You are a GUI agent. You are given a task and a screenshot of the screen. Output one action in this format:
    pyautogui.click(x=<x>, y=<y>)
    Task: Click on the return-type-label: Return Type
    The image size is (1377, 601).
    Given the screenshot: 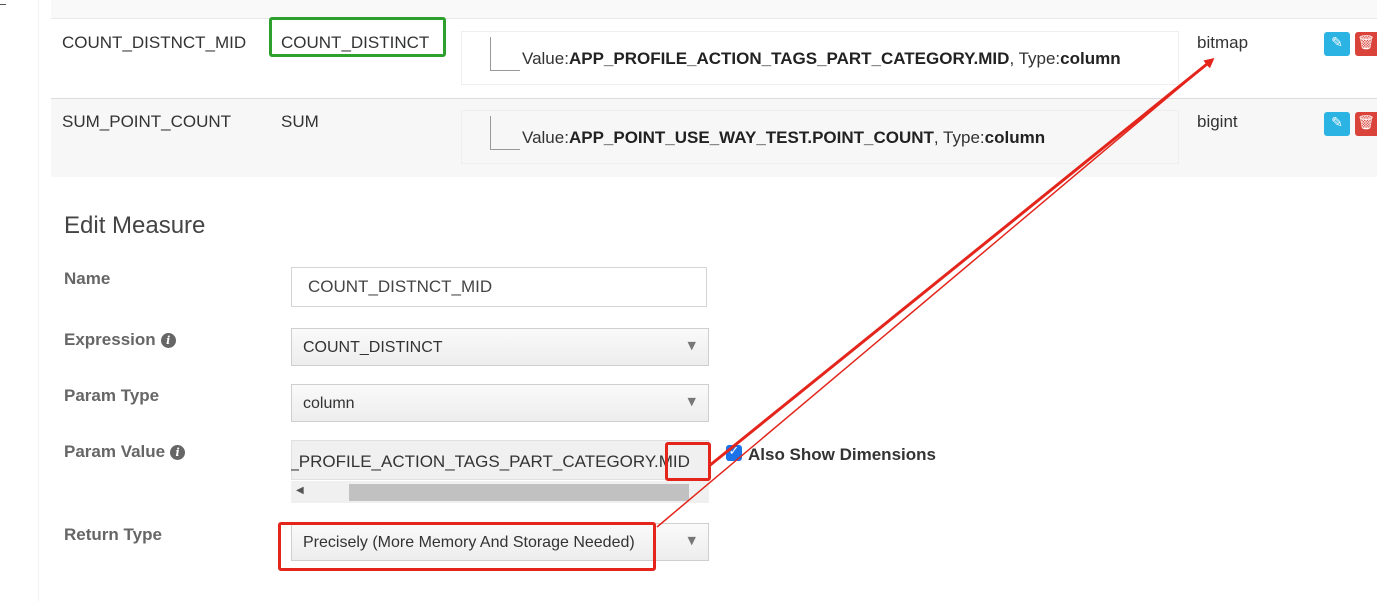 What is the action you would take?
    pyautogui.click(x=113, y=534)
    